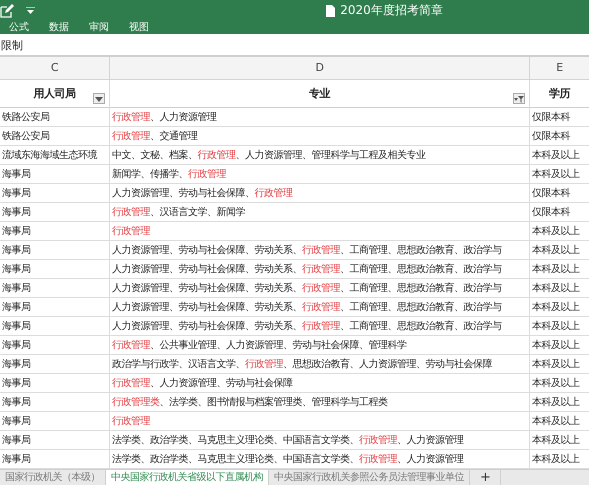  What do you see at coordinates (320, 174) in the screenshot?
I see `table-cell: 新闻学、传播学、行政管理` at bounding box center [320, 174].